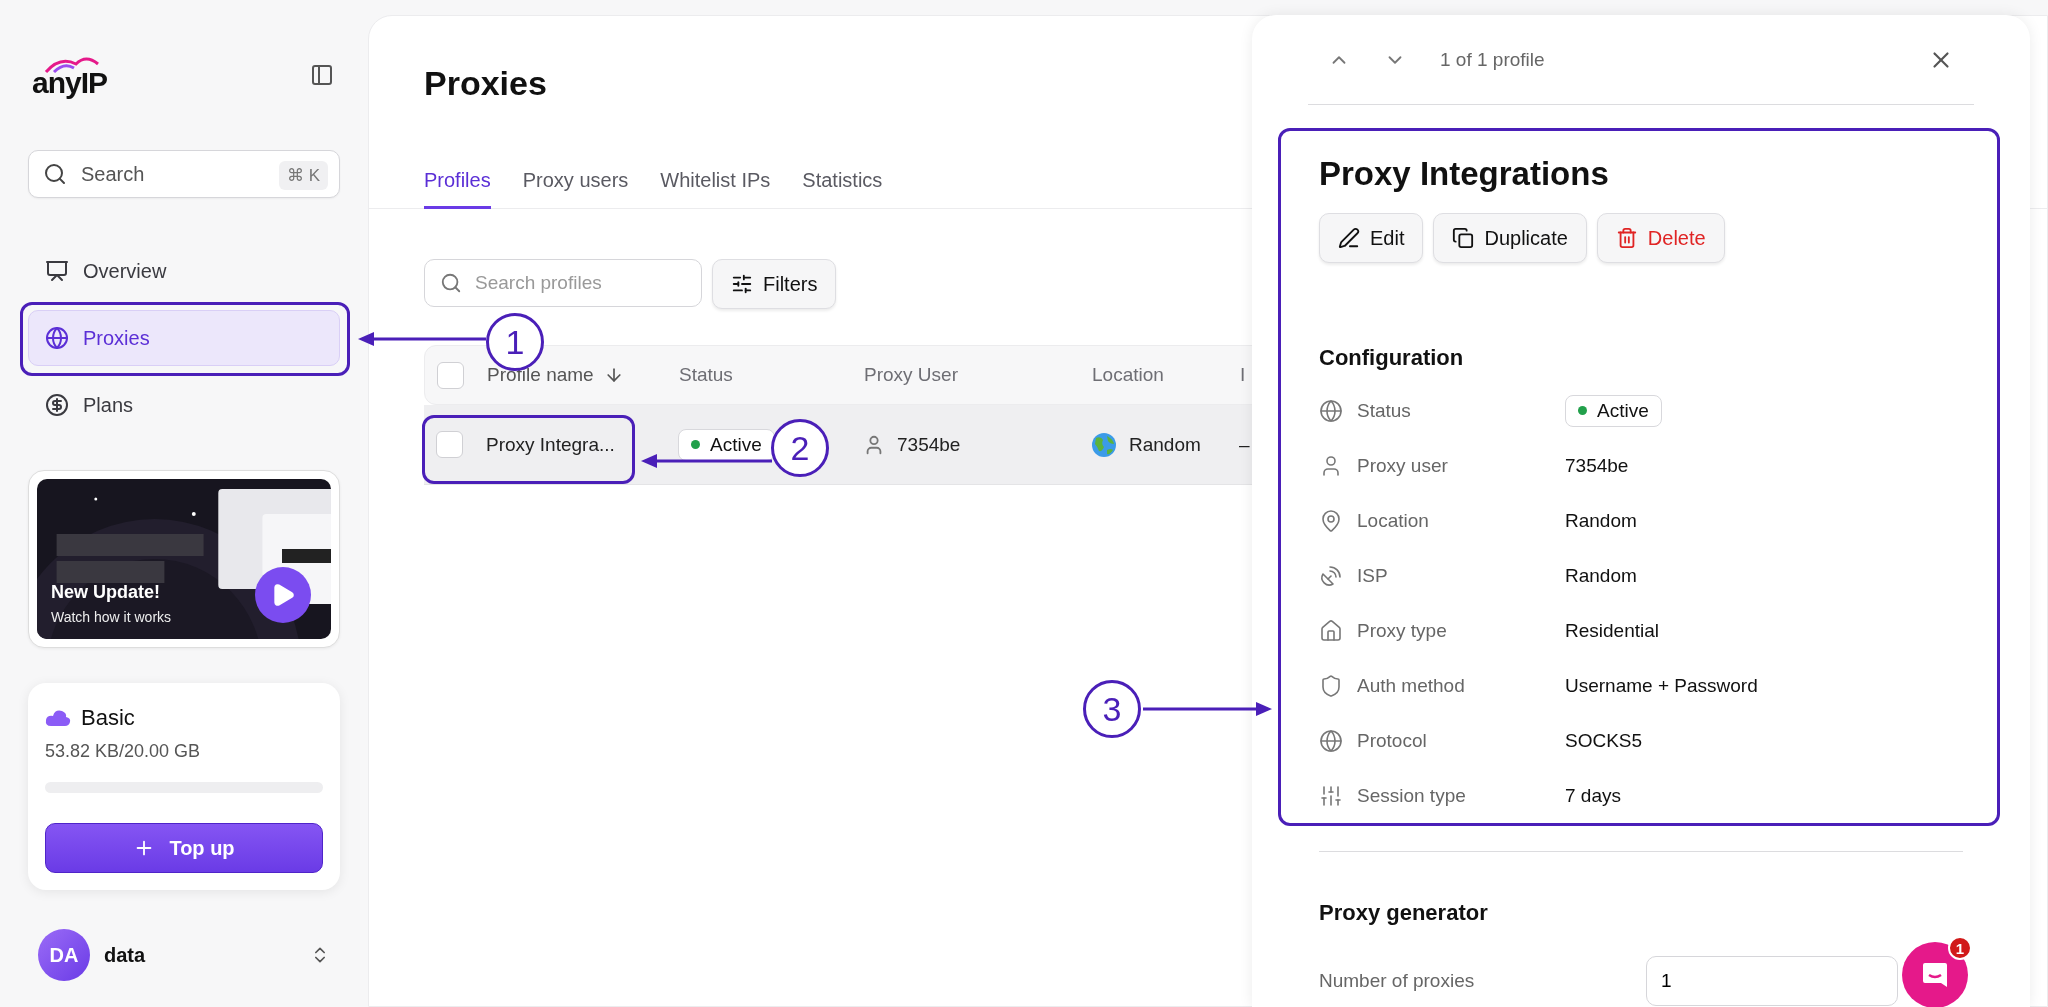 This screenshot has width=2048, height=1007. What do you see at coordinates (1510, 238) in the screenshot?
I see `duplicate-button: Duplicate` at bounding box center [1510, 238].